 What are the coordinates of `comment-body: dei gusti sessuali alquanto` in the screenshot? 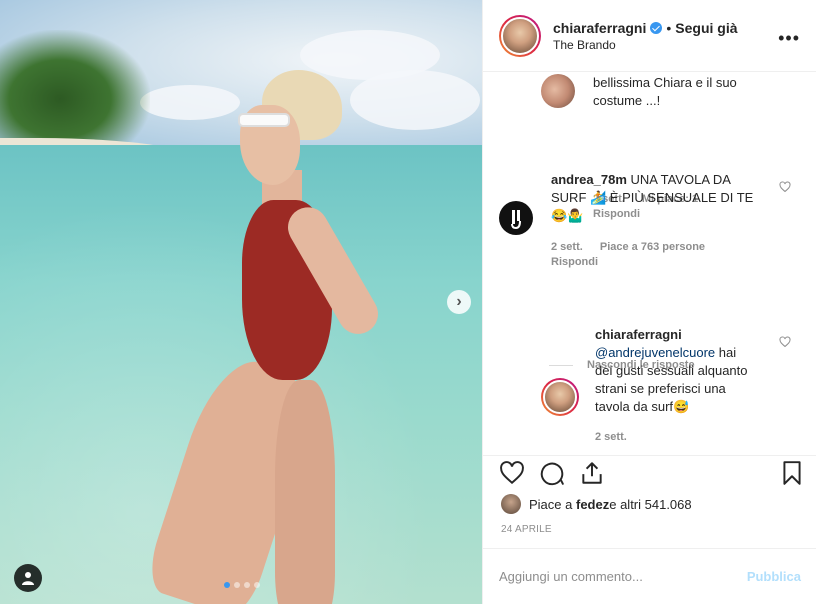 It's located at (671, 370).